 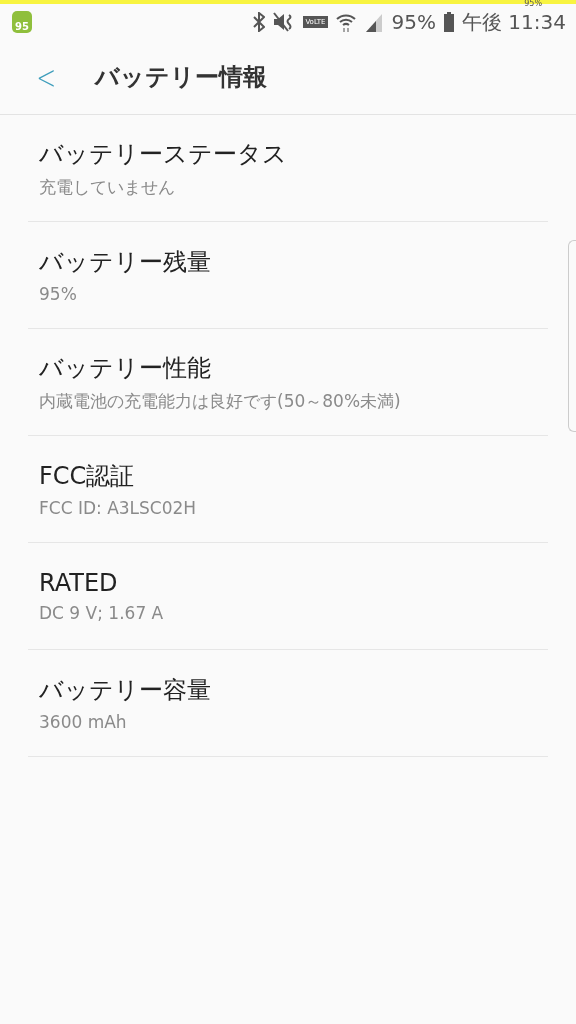 What do you see at coordinates (259, 22) in the screenshot?
I see `bluetooth-icon` at bounding box center [259, 22].